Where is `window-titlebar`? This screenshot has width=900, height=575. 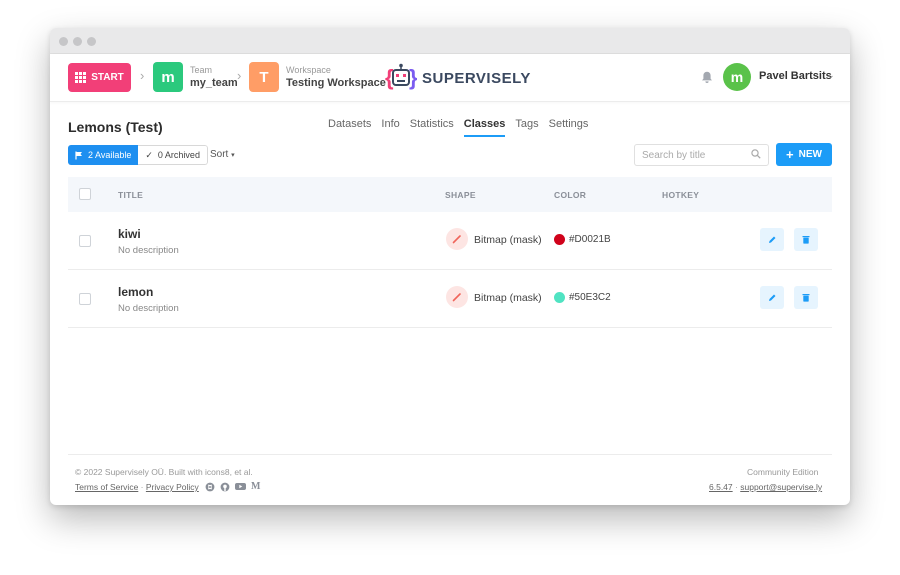 window-titlebar is located at coordinates (450, 41).